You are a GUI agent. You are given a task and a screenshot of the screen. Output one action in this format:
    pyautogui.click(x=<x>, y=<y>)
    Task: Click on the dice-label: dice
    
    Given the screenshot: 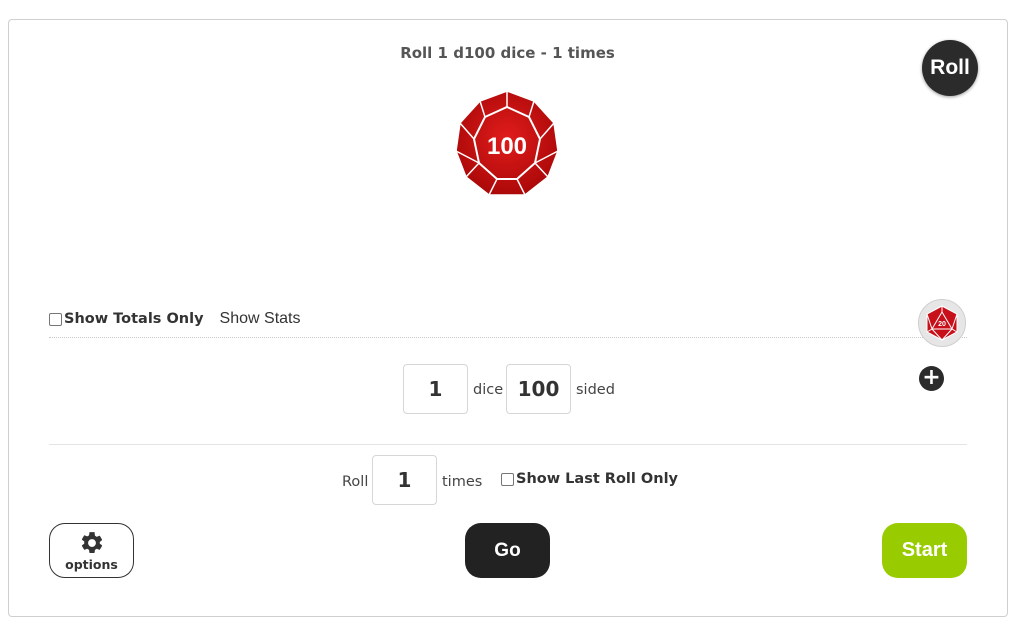 What is the action you would take?
    pyautogui.click(x=488, y=390)
    